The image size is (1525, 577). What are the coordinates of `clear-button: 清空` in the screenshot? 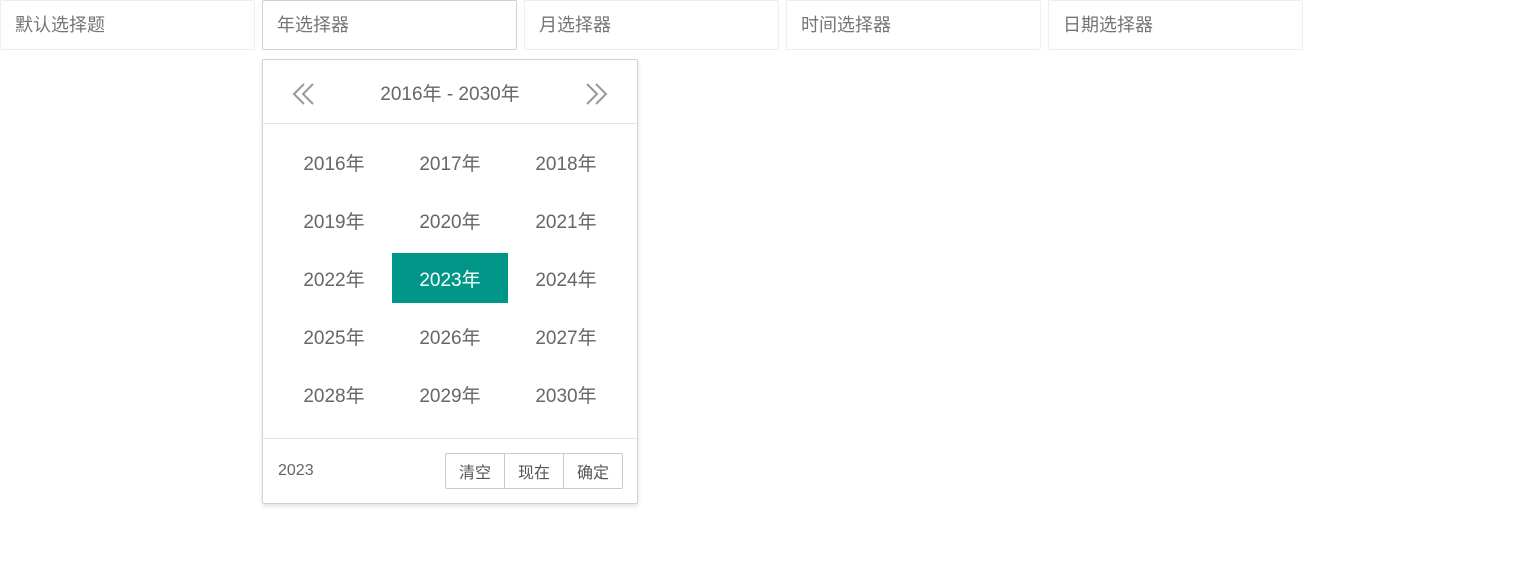 It's located at (474, 471).